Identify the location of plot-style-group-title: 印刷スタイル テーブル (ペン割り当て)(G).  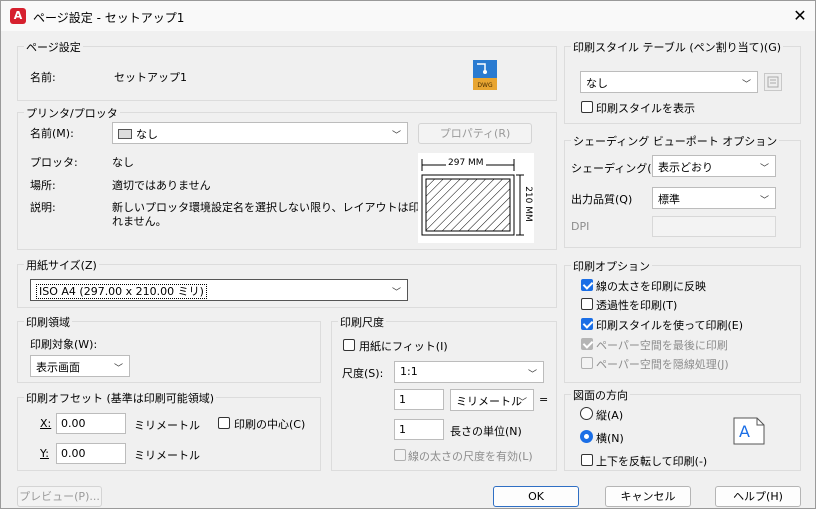
(677, 47).